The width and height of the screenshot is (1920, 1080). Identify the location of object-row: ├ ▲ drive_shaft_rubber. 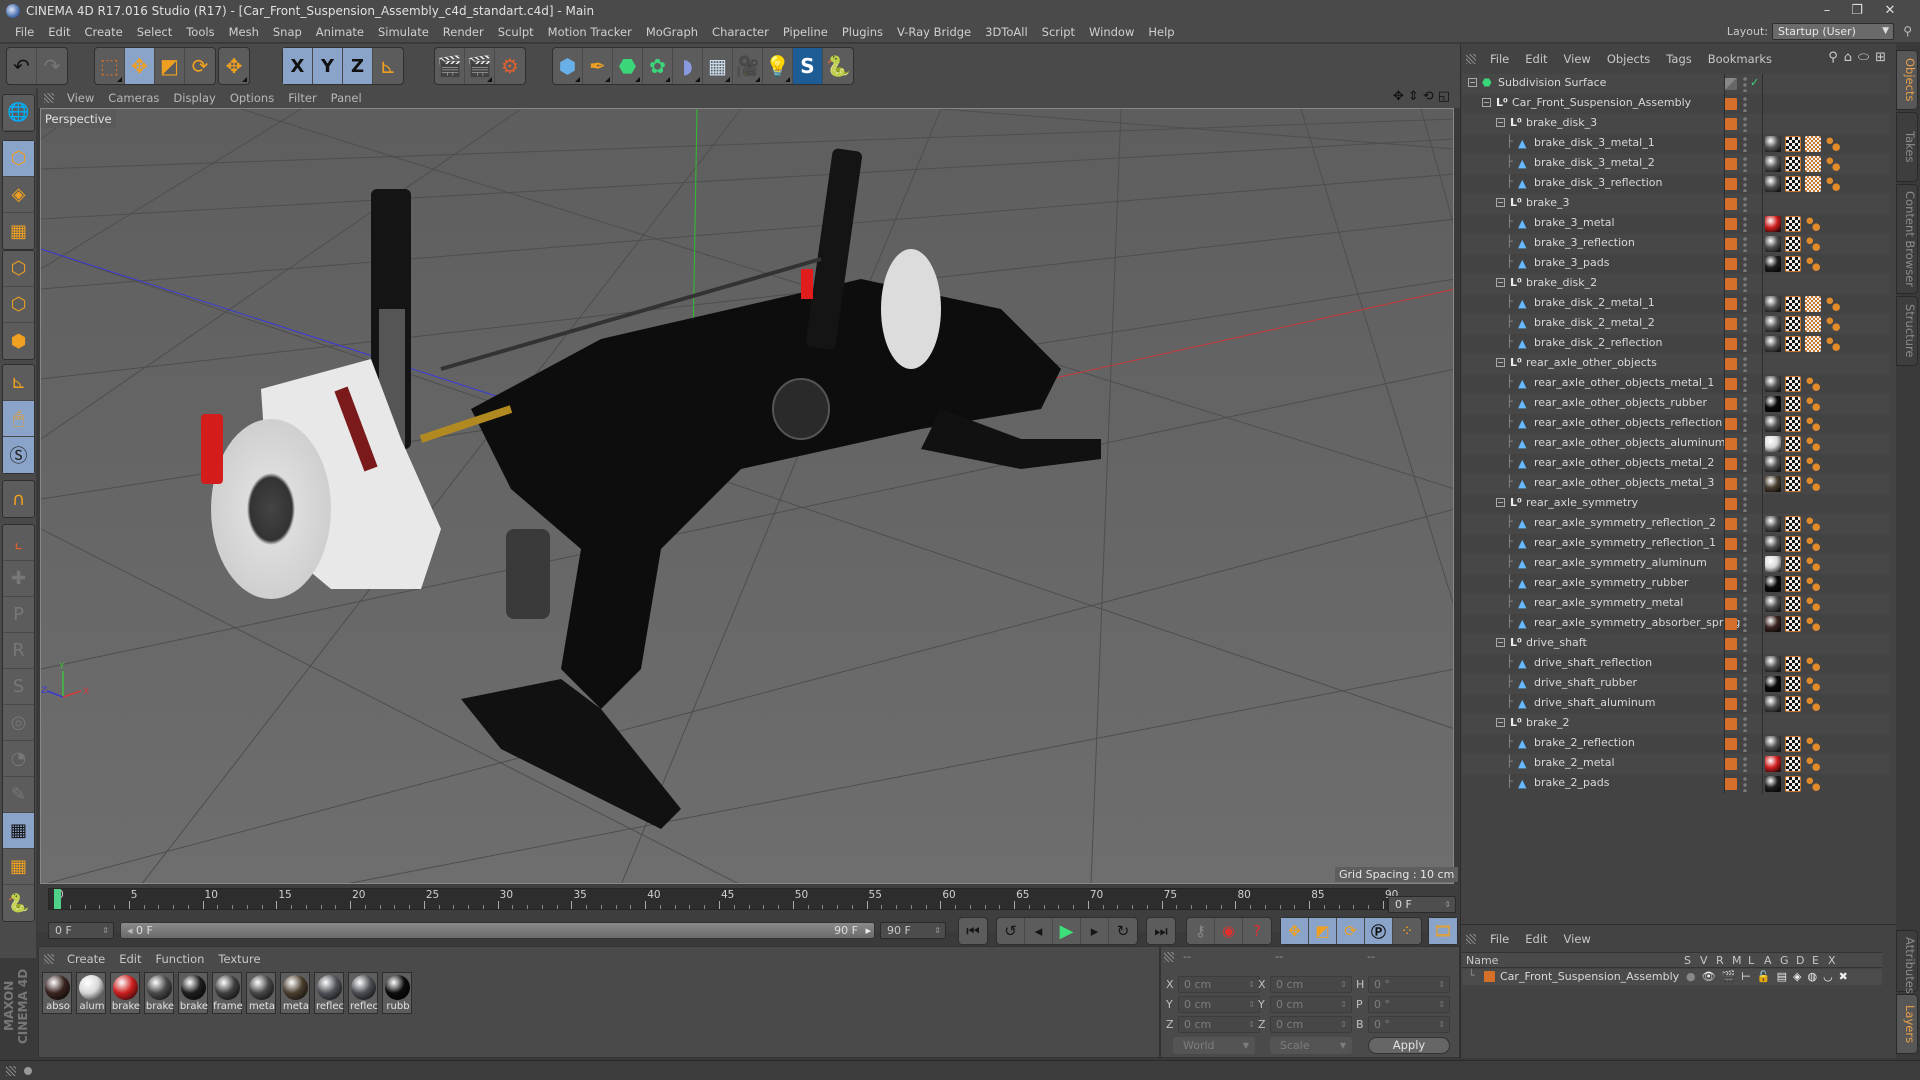
(1676, 684).